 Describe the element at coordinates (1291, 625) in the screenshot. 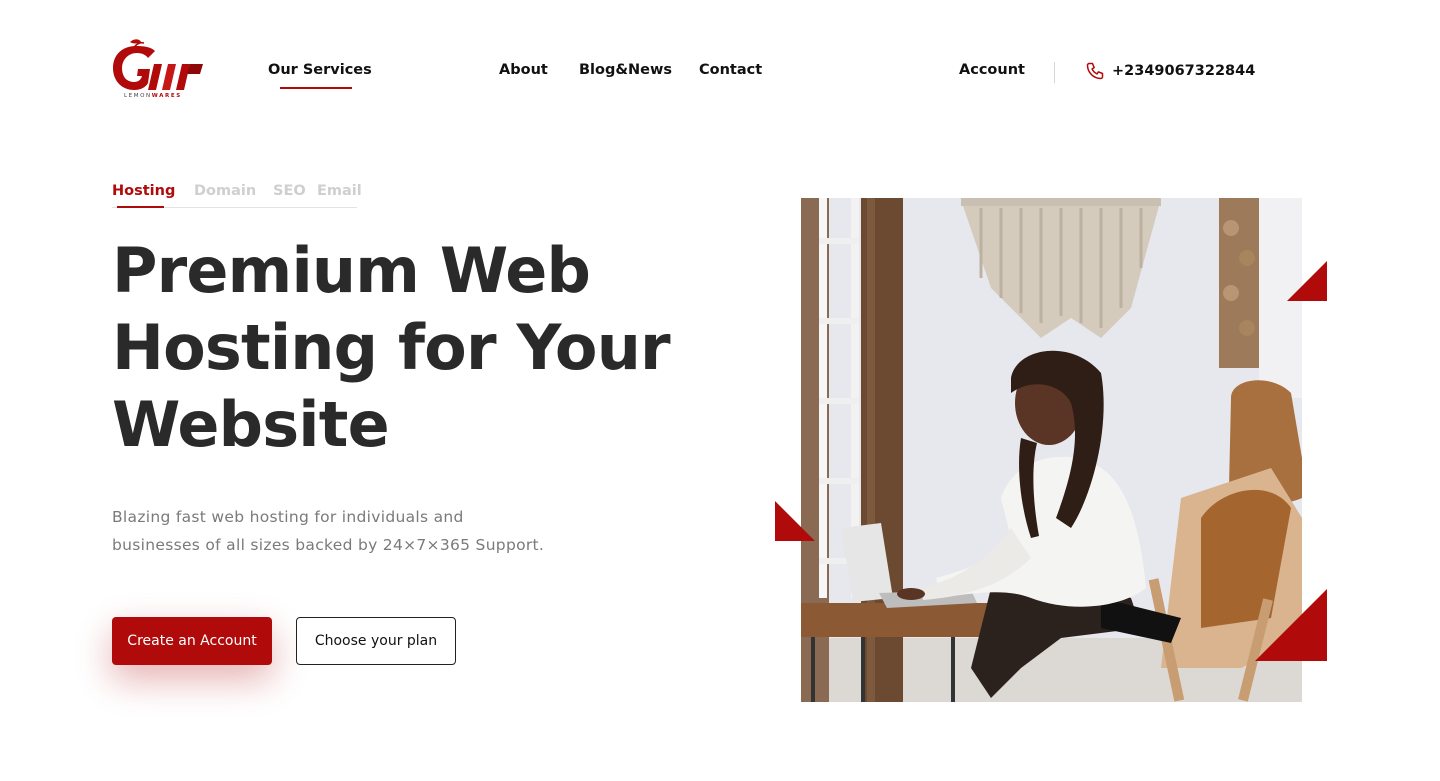

I see `red-triangle-bottom-right` at that location.